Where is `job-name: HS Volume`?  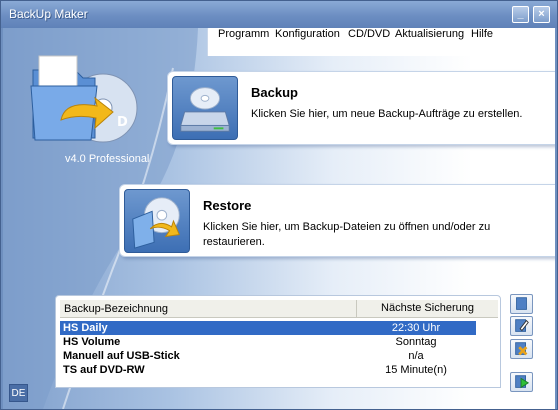 job-name: HS Volume is located at coordinates (92, 342).